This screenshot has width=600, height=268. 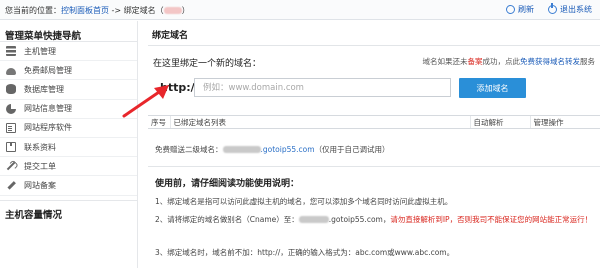 What do you see at coordinates (11, 166) in the screenshot?
I see `wrench-icon` at bounding box center [11, 166].